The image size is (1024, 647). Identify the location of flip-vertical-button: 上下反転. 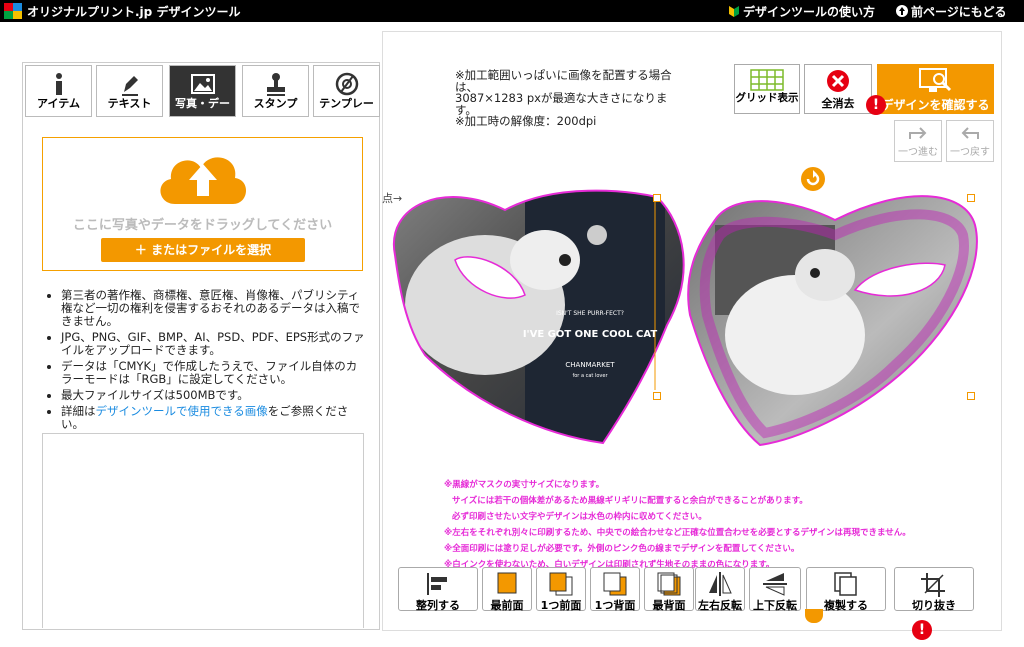
(775, 589).